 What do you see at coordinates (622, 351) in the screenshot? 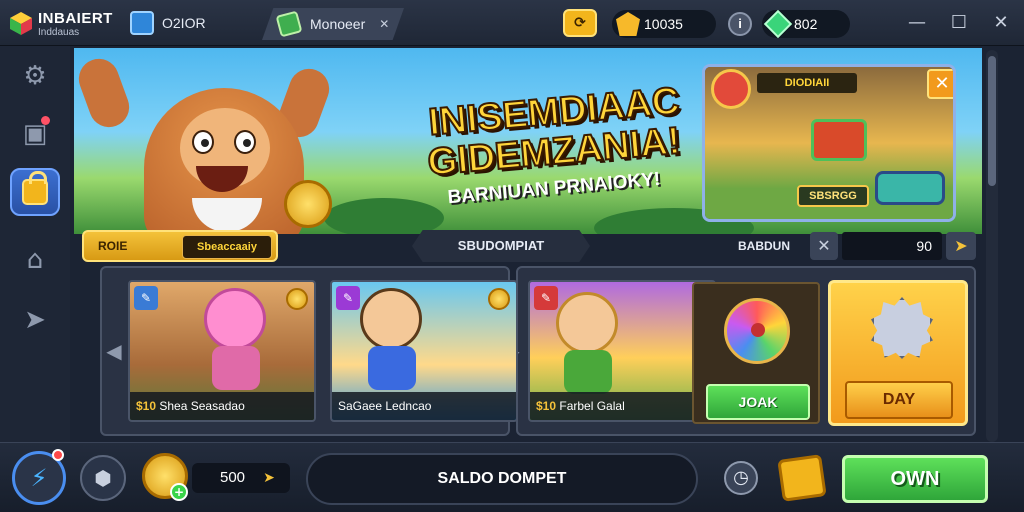
I see `product-card: ✎ $10 Farbel Galal` at bounding box center [622, 351].